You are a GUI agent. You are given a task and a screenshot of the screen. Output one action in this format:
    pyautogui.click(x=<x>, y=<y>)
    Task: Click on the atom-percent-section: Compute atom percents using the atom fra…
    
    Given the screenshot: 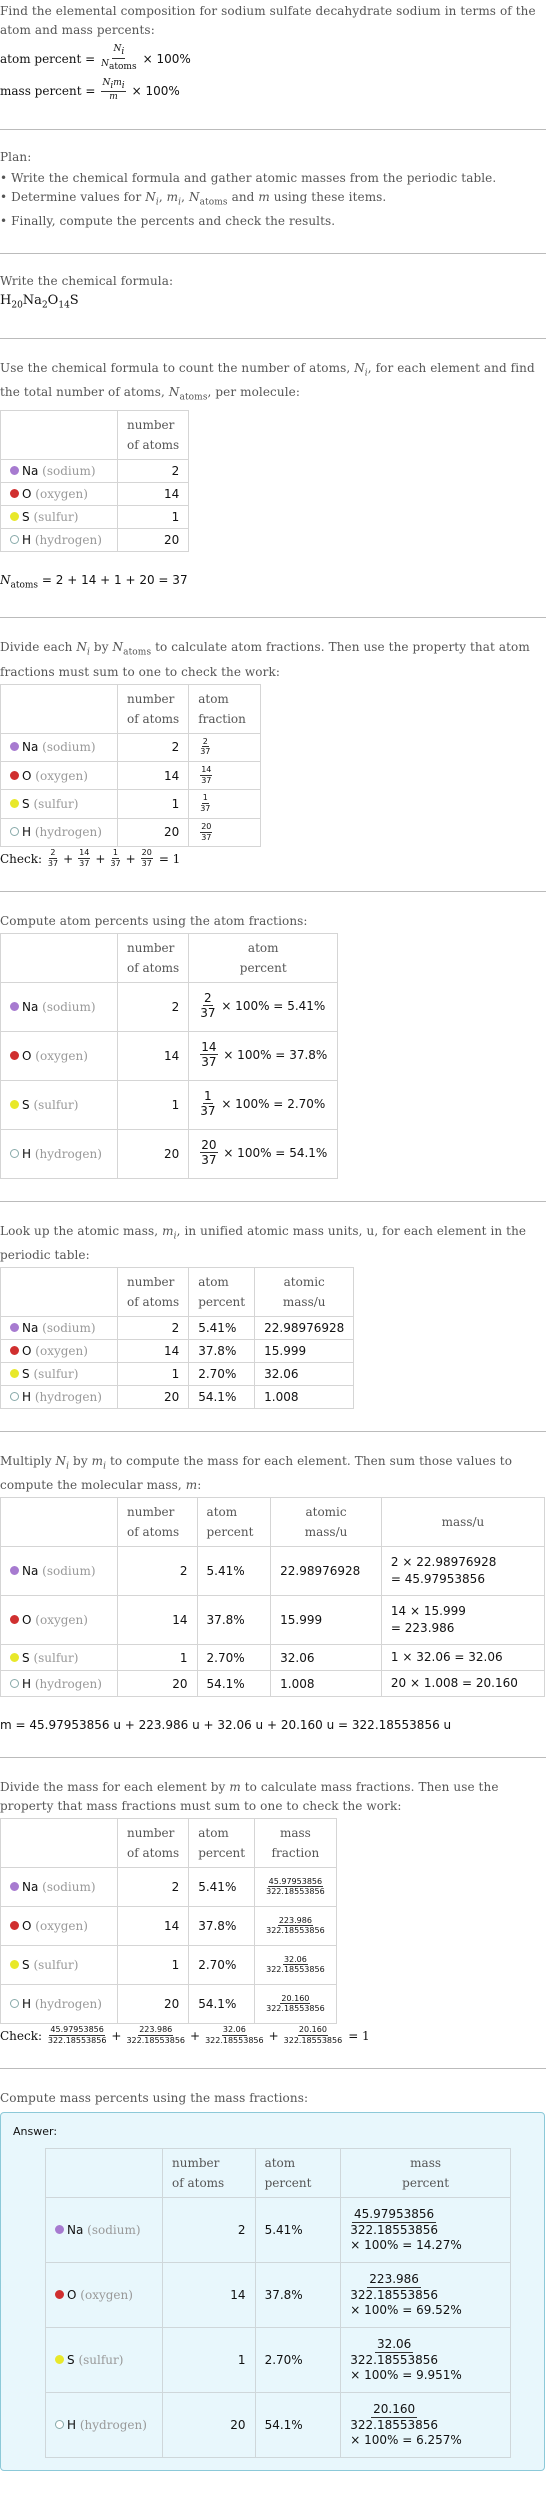 What is the action you would take?
    pyautogui.click(x=273, y=1035)
    